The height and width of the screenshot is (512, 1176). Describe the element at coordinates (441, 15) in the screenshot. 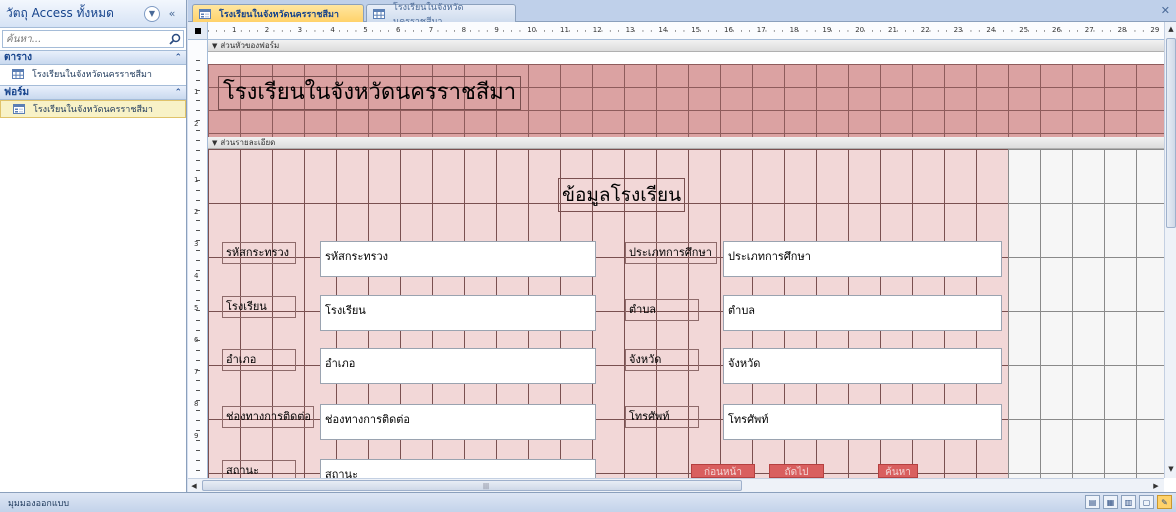

I see `tab-table: โรงเรียนในจังหวัดนครราชสีมา` at that location.